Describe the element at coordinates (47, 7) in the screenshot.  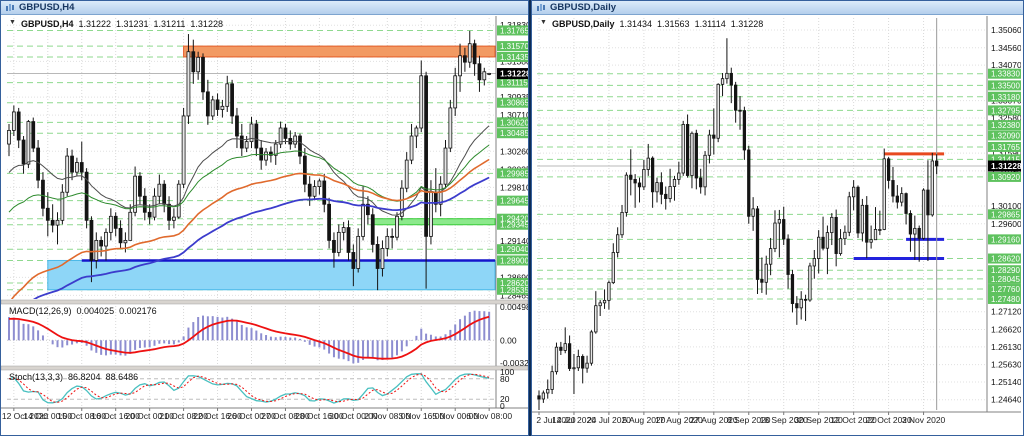
I see `window-title: GBPUSD,H4` at that location.